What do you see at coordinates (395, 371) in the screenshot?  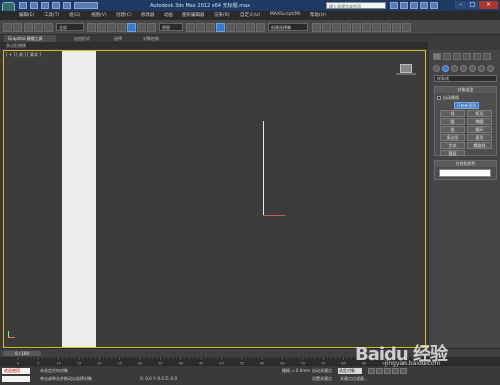 I see `next-frame-icon` at bounding box center [395, 371].